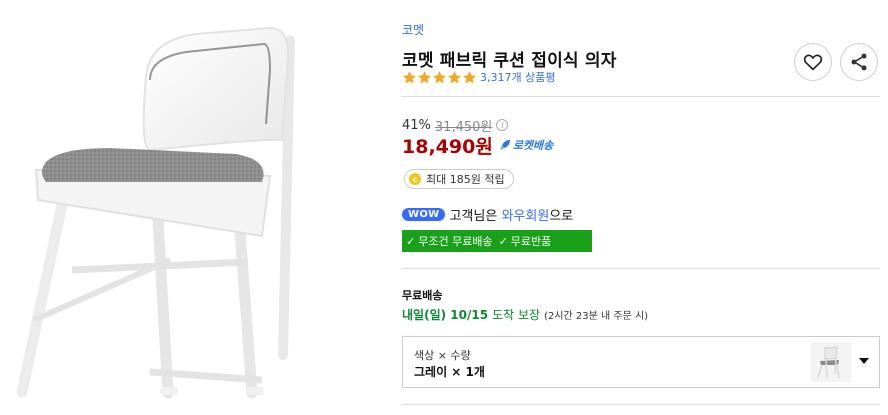 The width and height of the screenshot is (888, 415). Describe the element at coordinates (445, 315) in the screenshot. I see `arrival-date: 내일(일) 10/15` at that location.